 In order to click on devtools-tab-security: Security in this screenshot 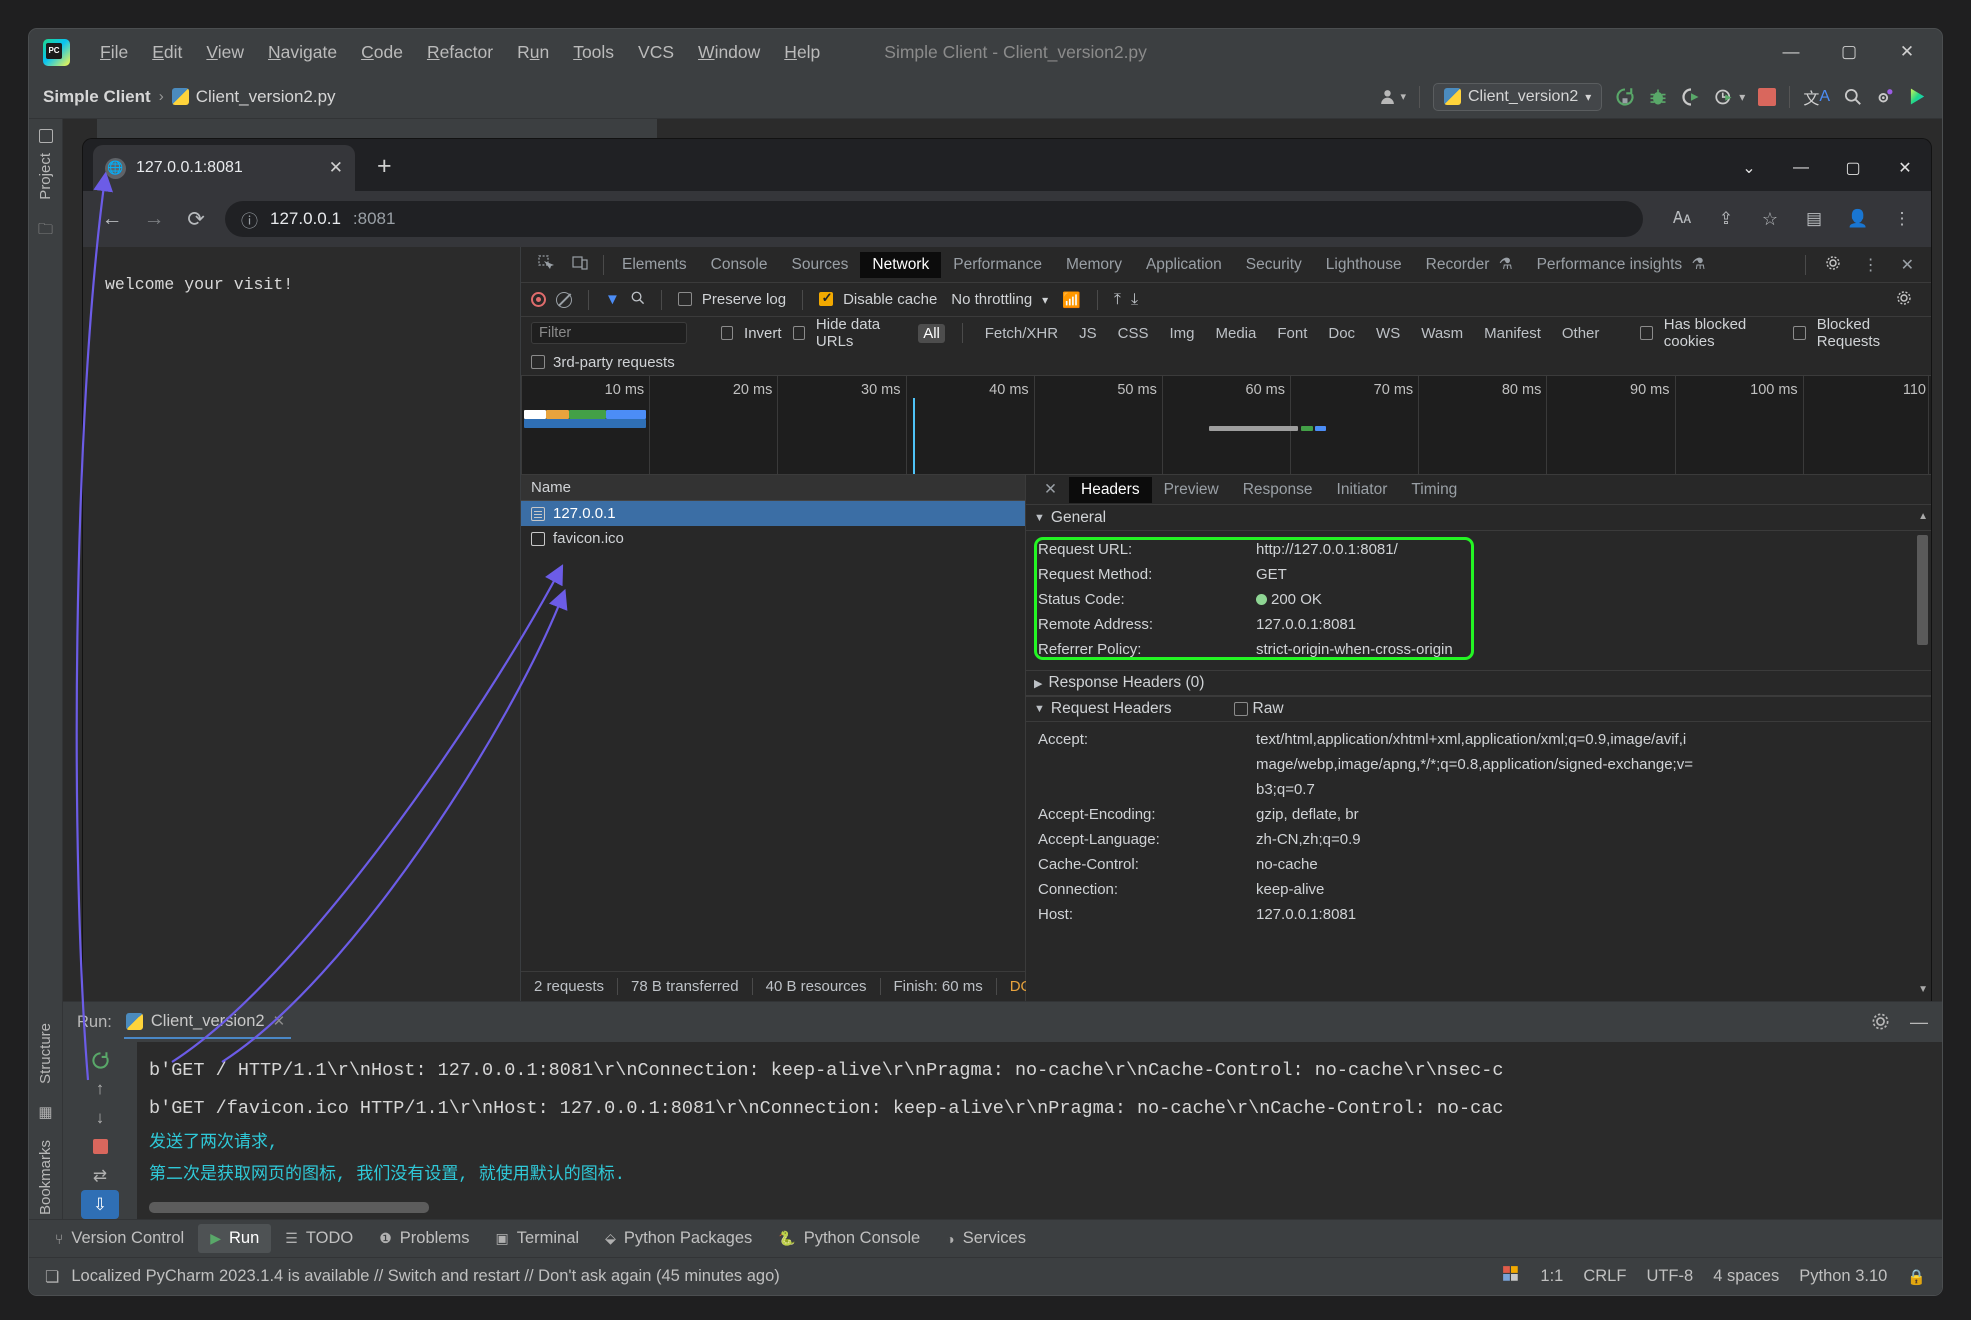, I will do `click(1274, 265)`.